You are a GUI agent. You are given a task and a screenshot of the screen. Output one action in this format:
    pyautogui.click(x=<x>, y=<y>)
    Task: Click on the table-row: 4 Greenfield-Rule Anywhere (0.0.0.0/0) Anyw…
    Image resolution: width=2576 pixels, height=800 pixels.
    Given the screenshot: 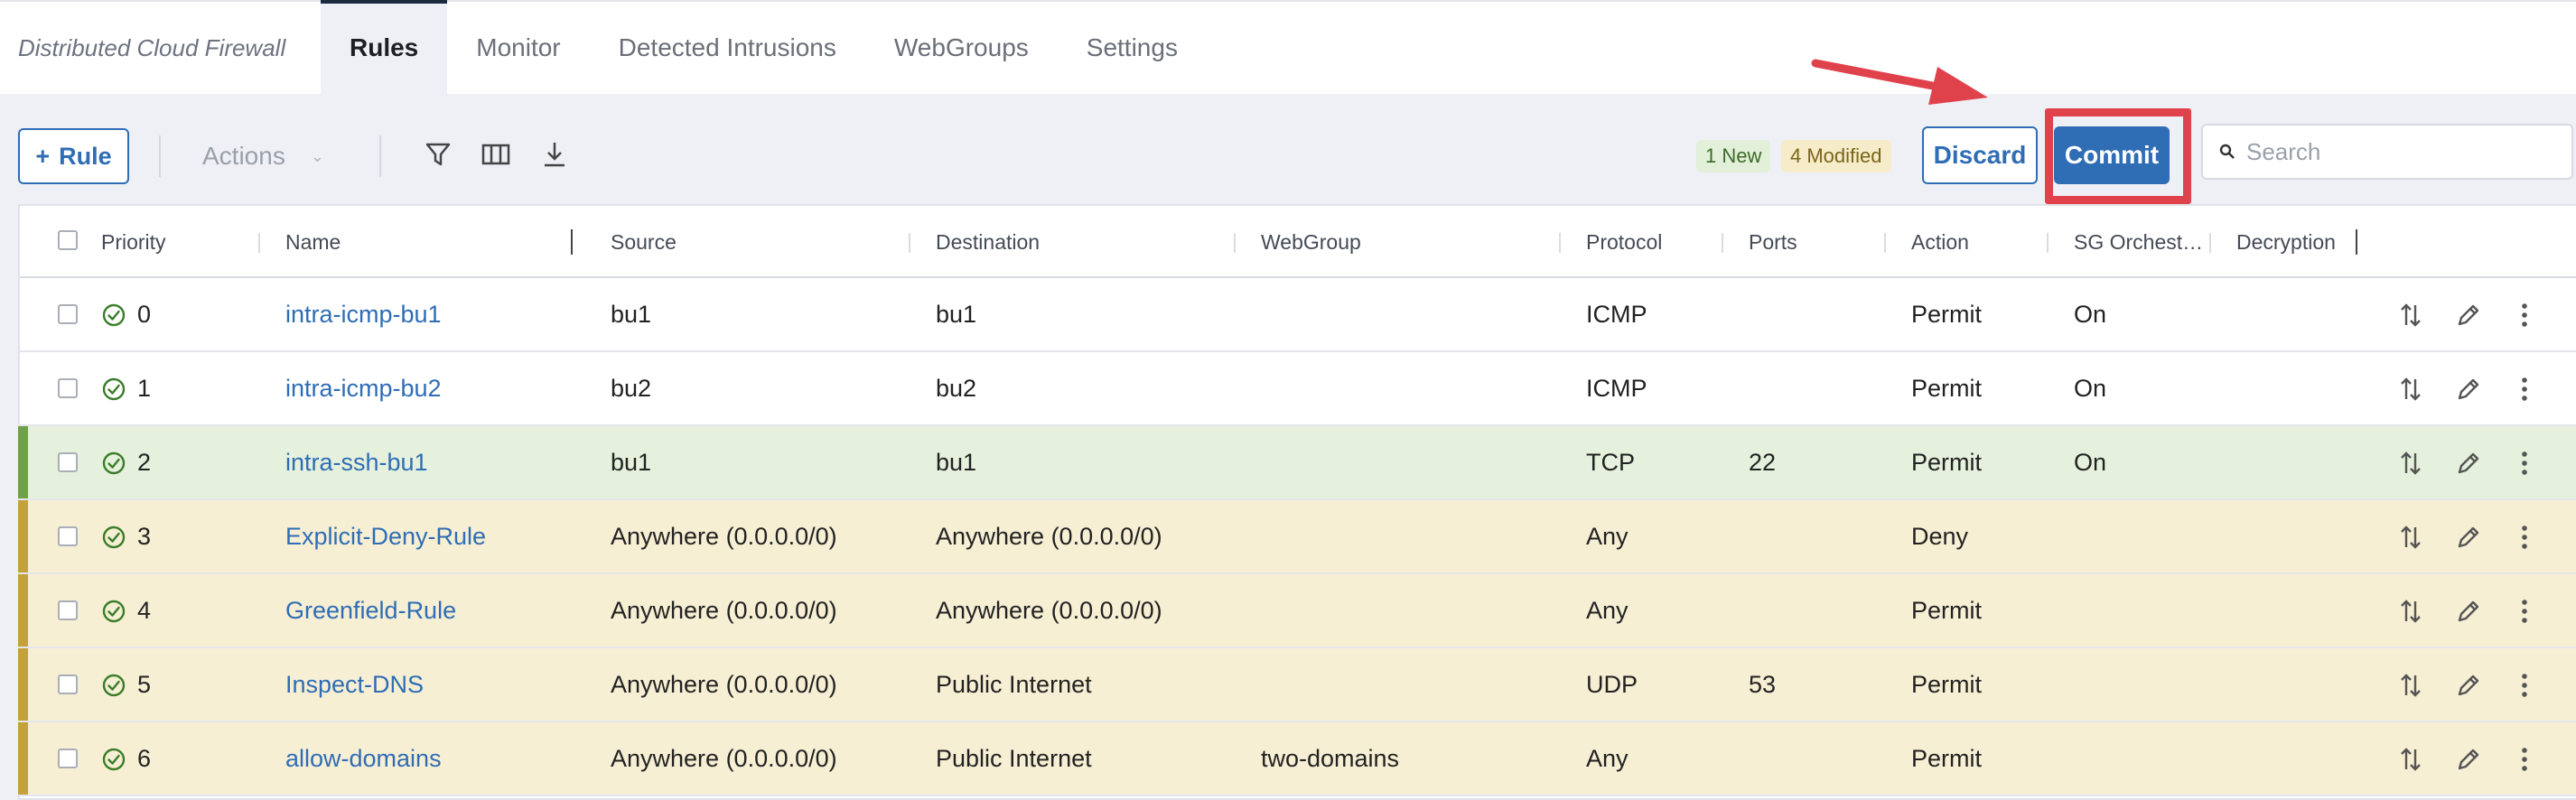 What is the action you would take?
    pyautogui.click(x=1297, y=611)
    